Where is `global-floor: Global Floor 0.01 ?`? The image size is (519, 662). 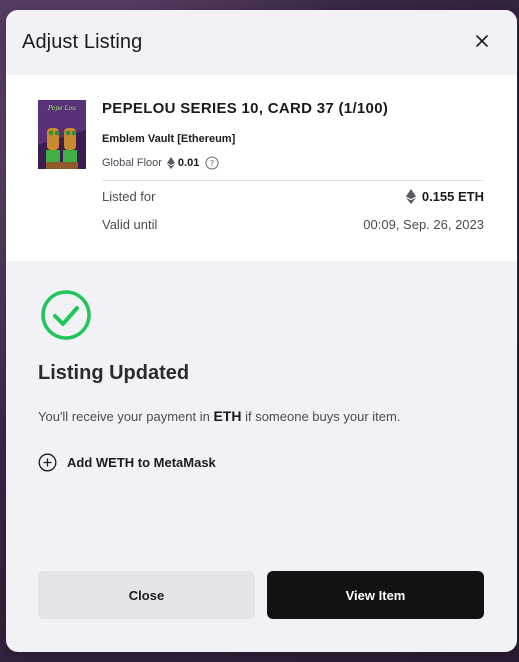
global-floor: Global Floor 0.01 ? is located at coordinates (160, 163).